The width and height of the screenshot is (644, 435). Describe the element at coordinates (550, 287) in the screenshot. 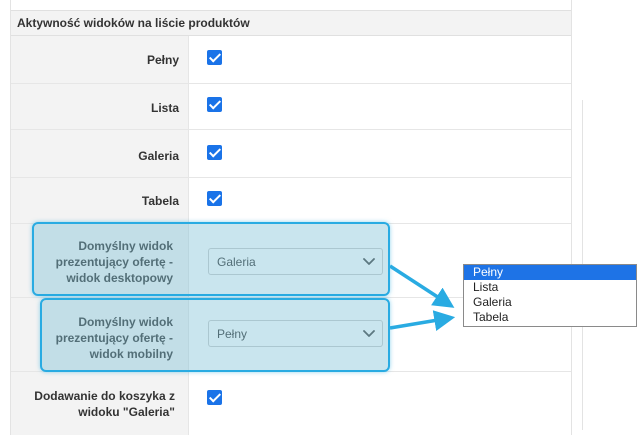

I see `dropdown-option-list: Lista` at that location.